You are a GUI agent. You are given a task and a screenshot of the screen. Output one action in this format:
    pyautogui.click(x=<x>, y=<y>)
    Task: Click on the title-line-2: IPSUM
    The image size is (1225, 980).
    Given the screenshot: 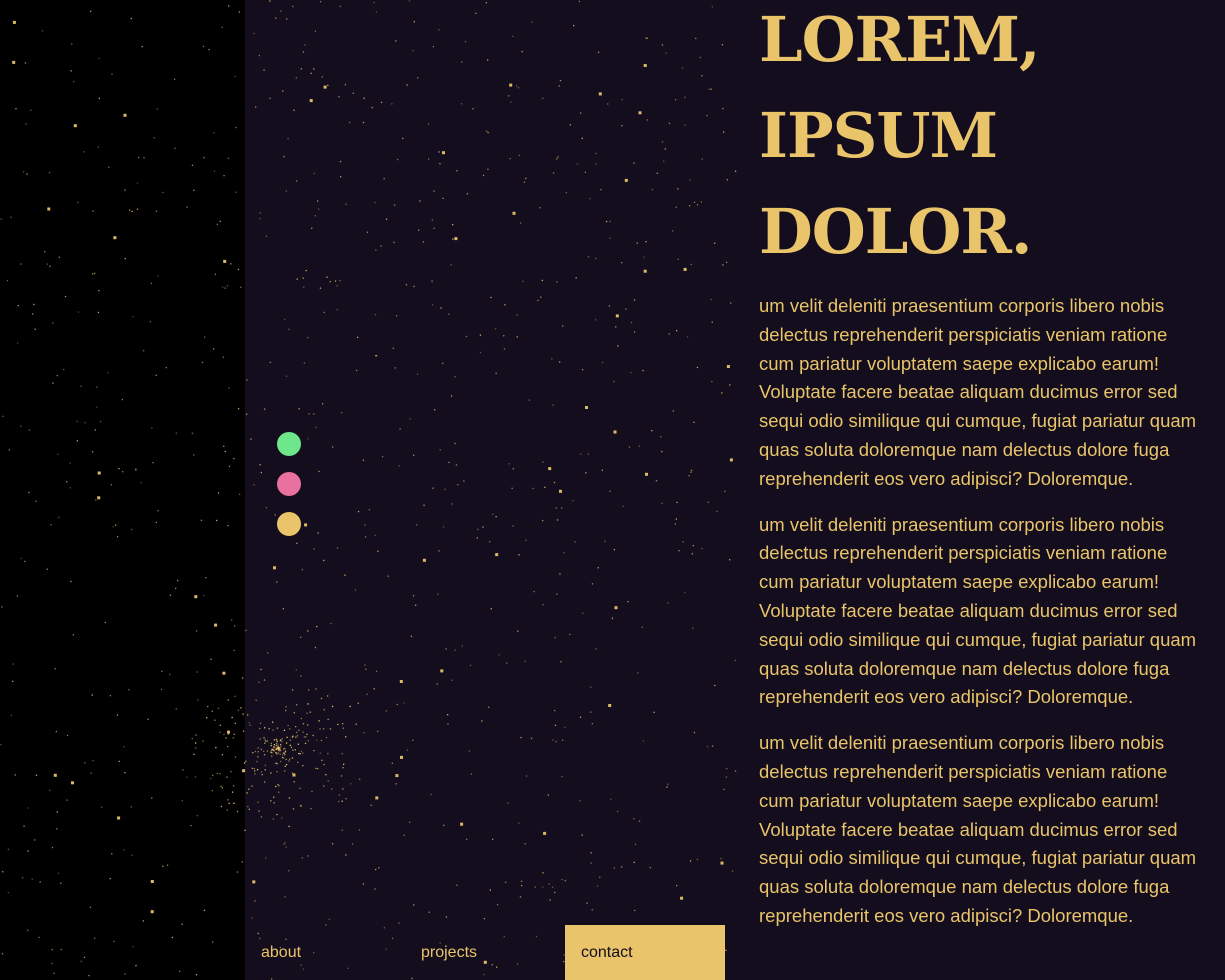 What is the action you would take?
    pyautogui.click(x=878, y=135)
    